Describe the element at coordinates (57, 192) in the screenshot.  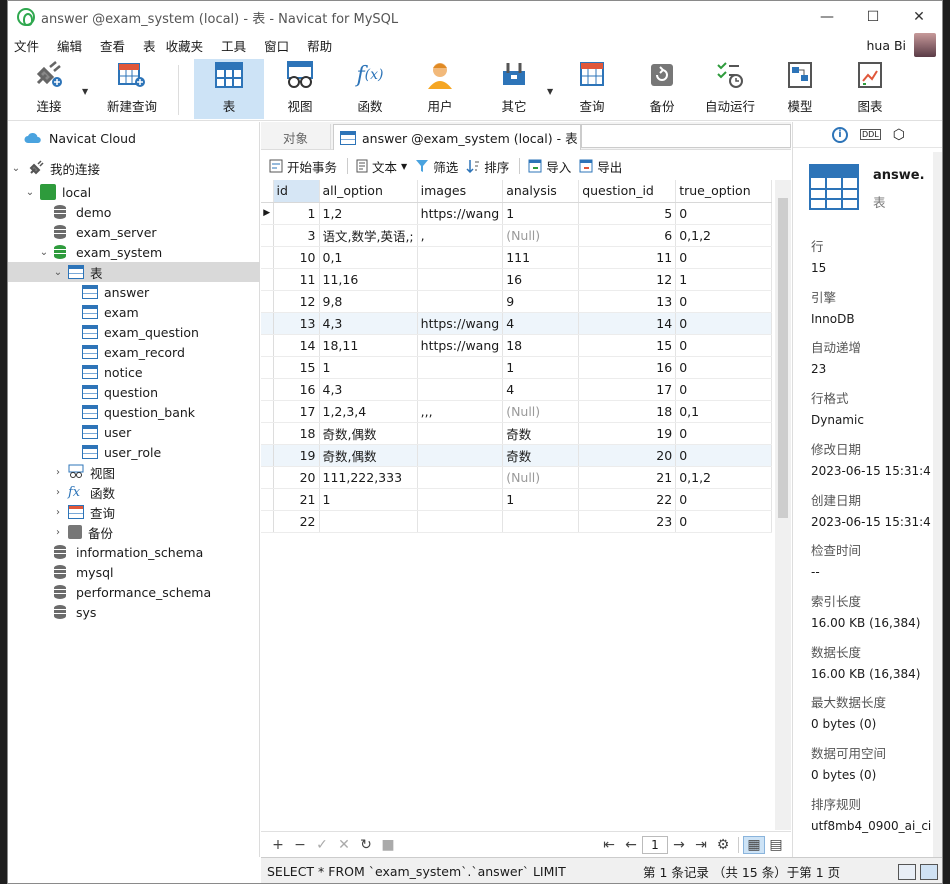
I see `tree-connection-local: ⌄ local` at that location.